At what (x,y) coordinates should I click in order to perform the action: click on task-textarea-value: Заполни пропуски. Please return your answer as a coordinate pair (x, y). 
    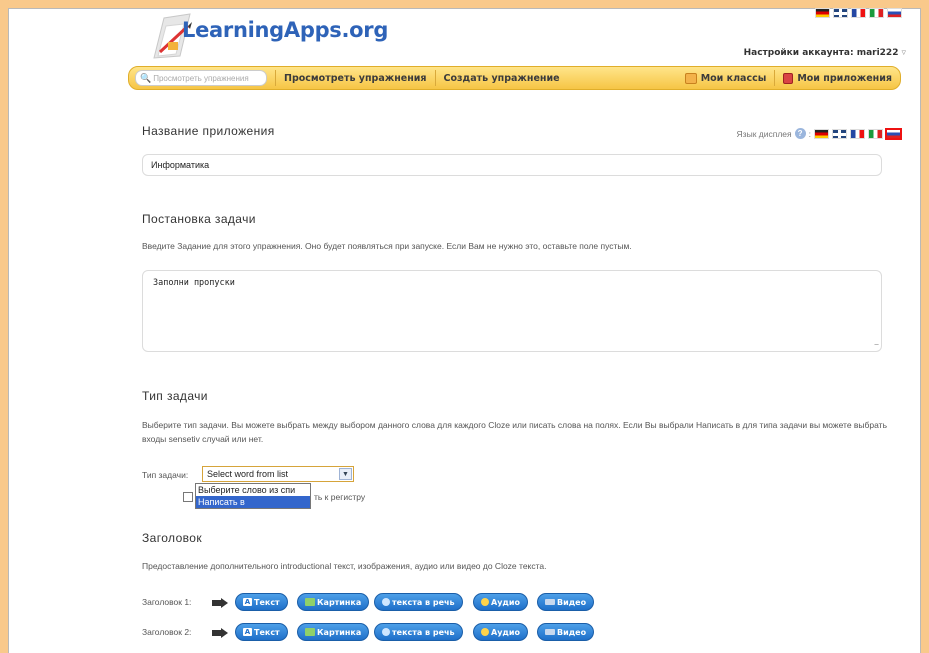
    Looking at the image, I should click on (194, 283).